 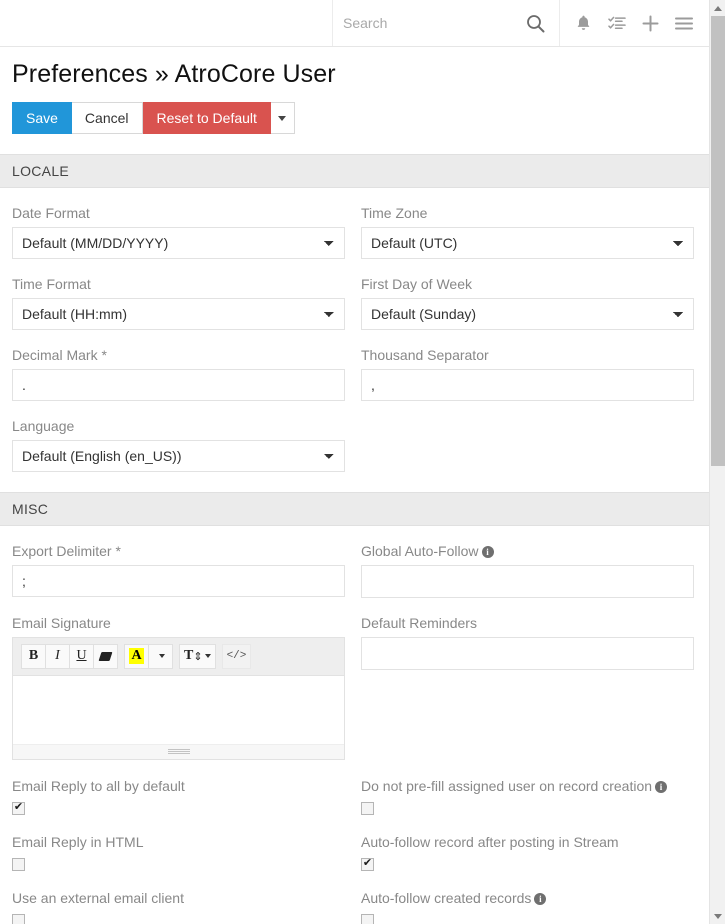 I want to click on field-date-format: Date Format Default (MM/DD/YYYY), so click(x=178, y=224).